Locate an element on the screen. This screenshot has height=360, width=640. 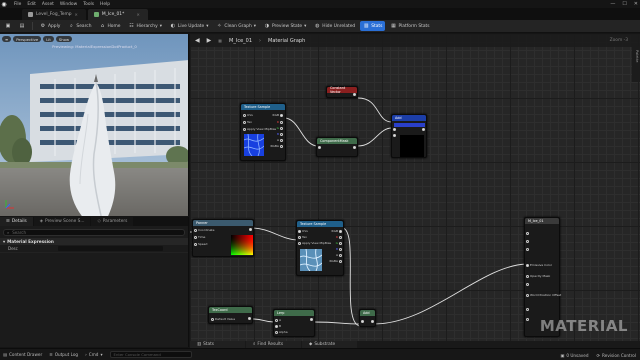
tab-level-fog-temp: Level_Fog_Temp ✕ is located at coordinates (54, 14).